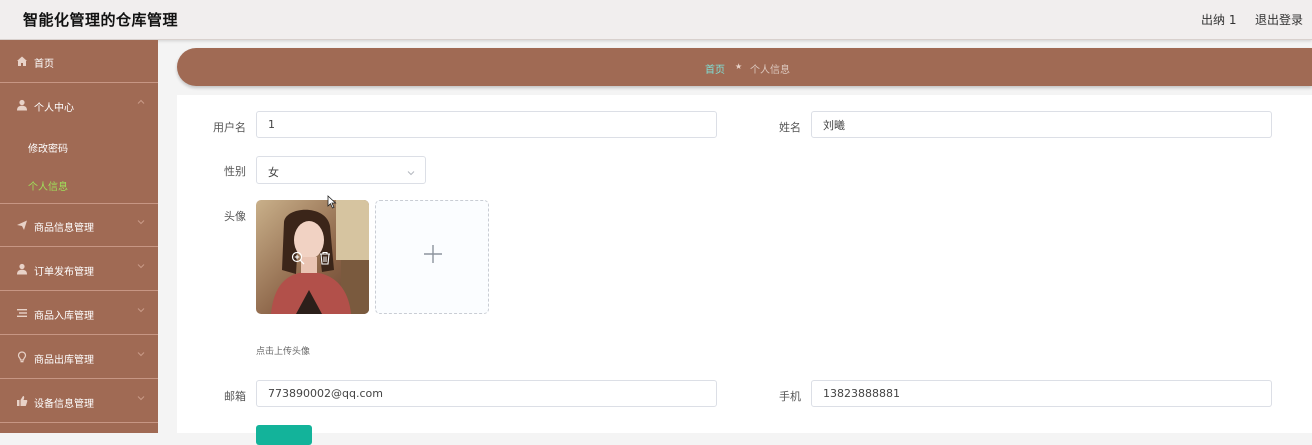 The width and height of the screenshot is (1312, 445). What do you see at coordinates (486, 393) in the screenshot?
I see `email-field` at bounding box center [486, 393].